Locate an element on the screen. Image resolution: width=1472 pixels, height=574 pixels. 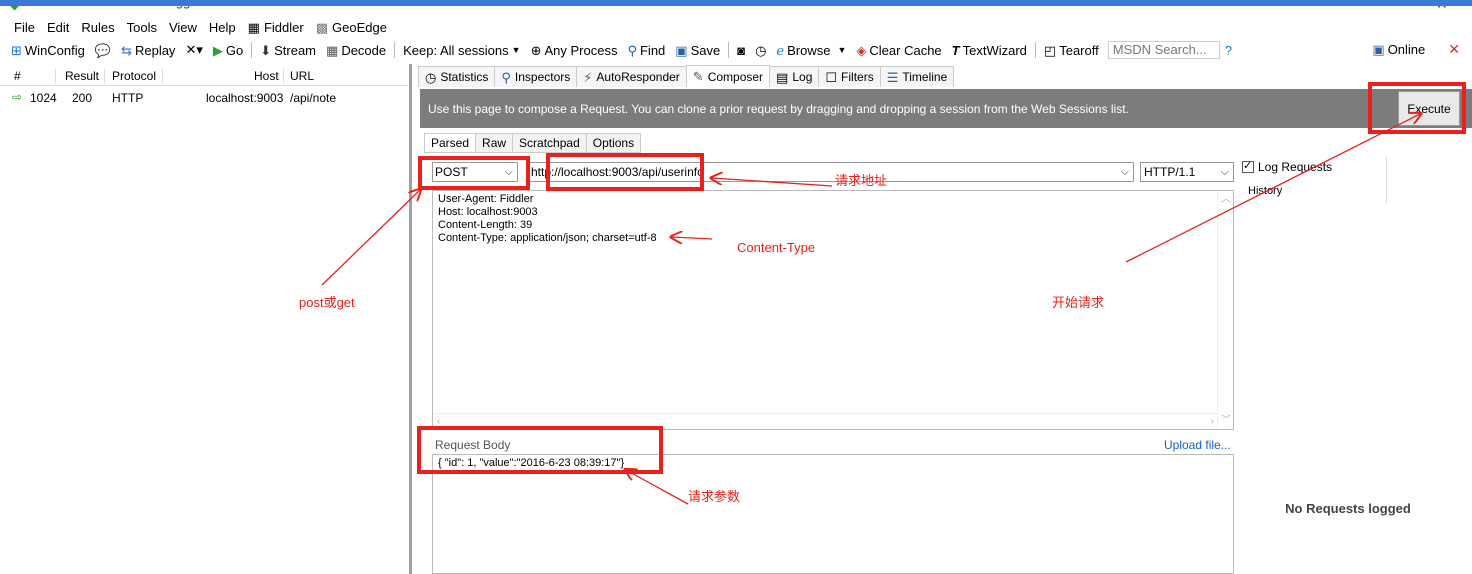
fiddler-grid-icon: ▦ is located at coordinates (253, 27).